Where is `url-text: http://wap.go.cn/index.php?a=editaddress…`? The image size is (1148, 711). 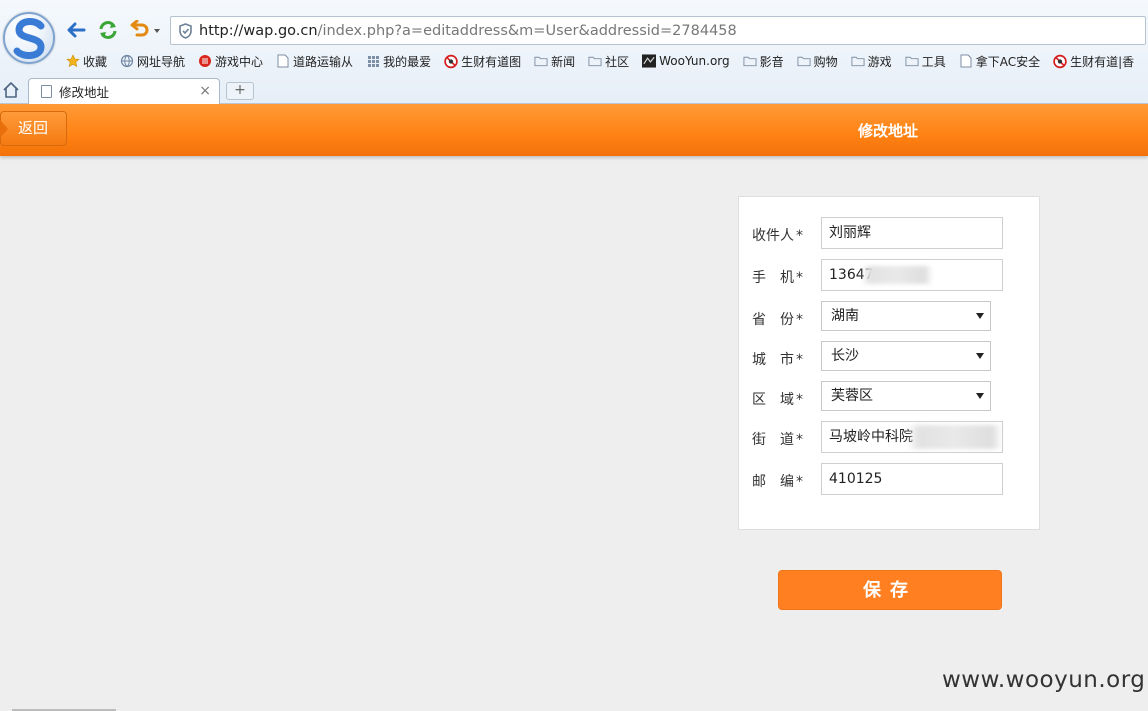
url-text: http://wap.go.cn/index.php?a=editaddress… is located at coordinates (468, 31).